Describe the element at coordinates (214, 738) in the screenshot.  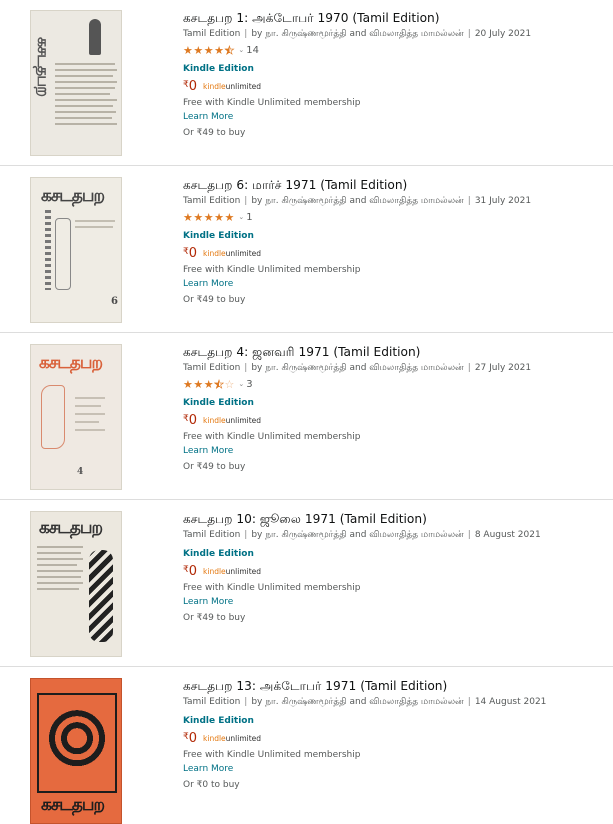
I see `ku-kindle: kindle` at that location.